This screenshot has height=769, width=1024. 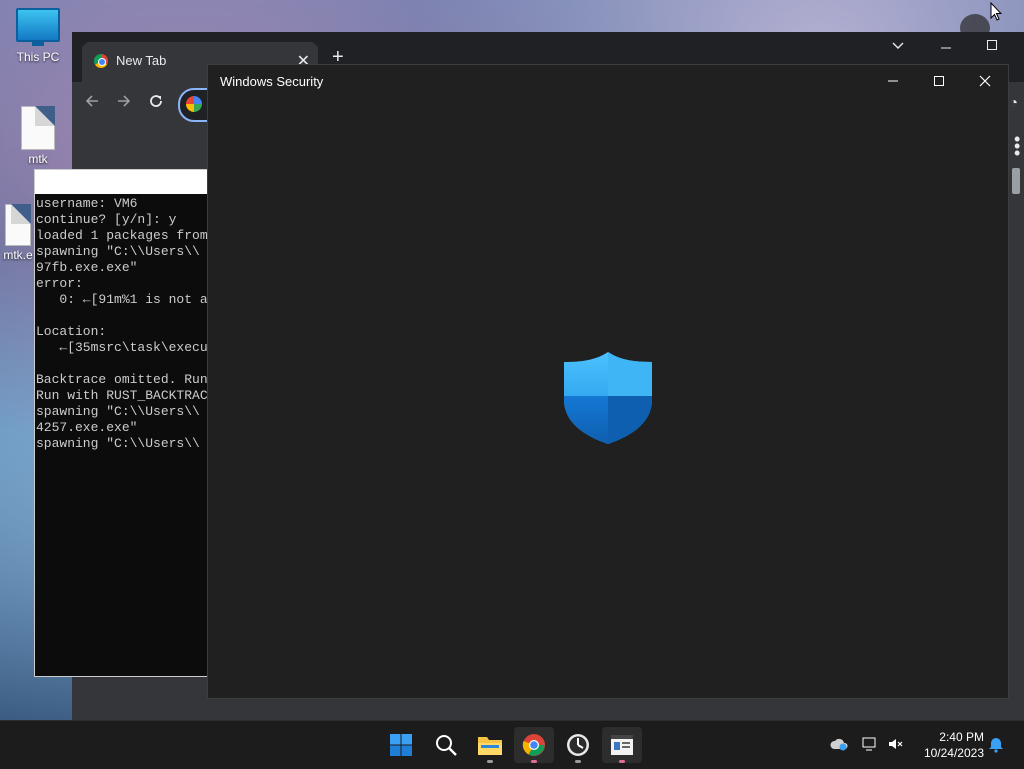 I want to click on this-pc-label: This PC, so click(x=38, y=57).